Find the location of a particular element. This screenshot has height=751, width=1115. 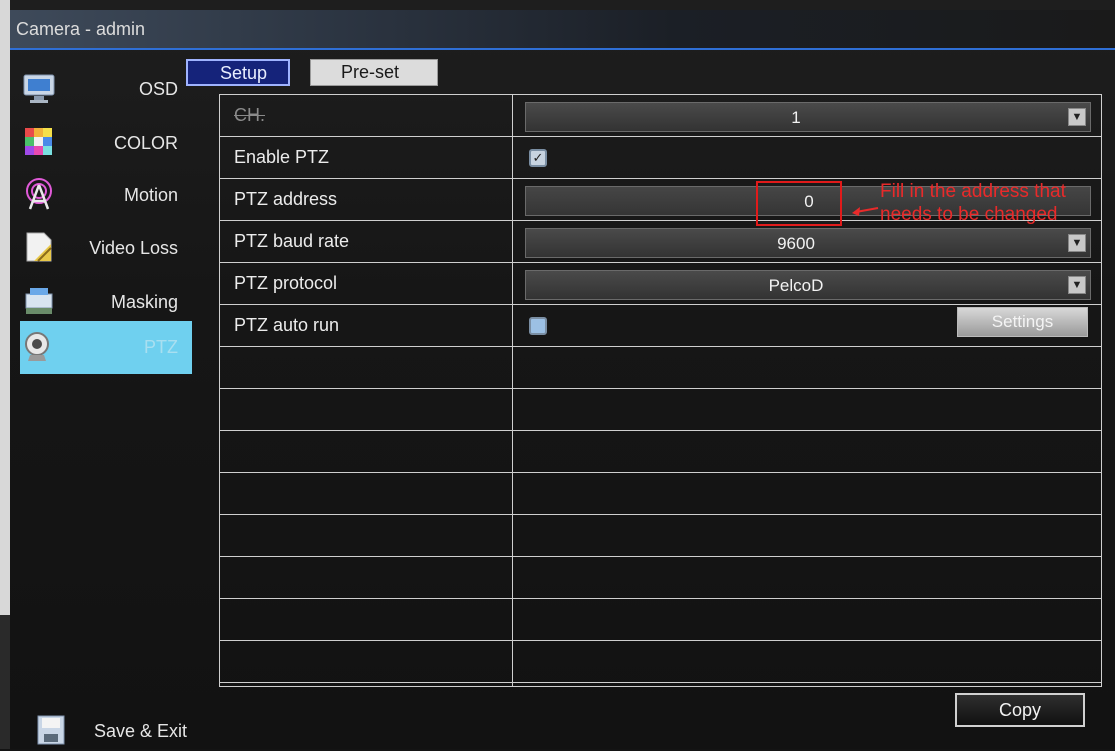

screen-bezel-lower is located at coordinates (5, 682).